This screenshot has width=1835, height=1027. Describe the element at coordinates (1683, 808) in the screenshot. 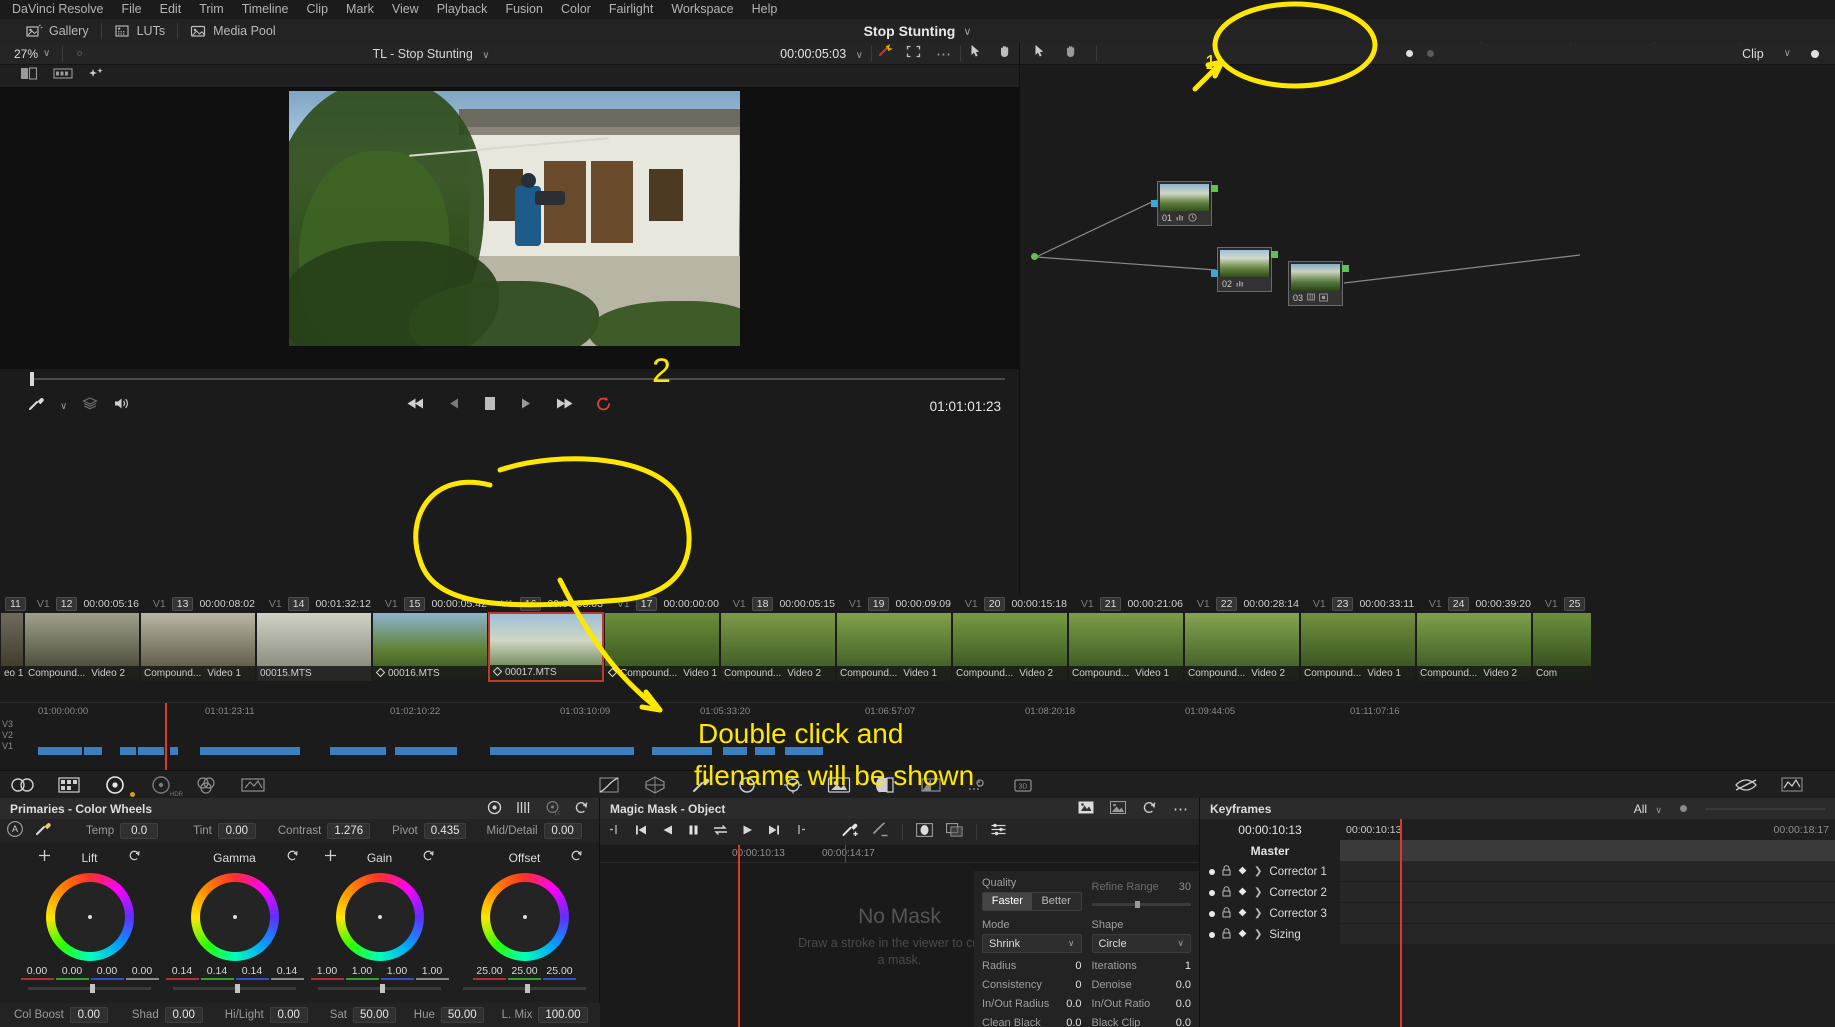

I see `keyframes-mode-dot` at that location.